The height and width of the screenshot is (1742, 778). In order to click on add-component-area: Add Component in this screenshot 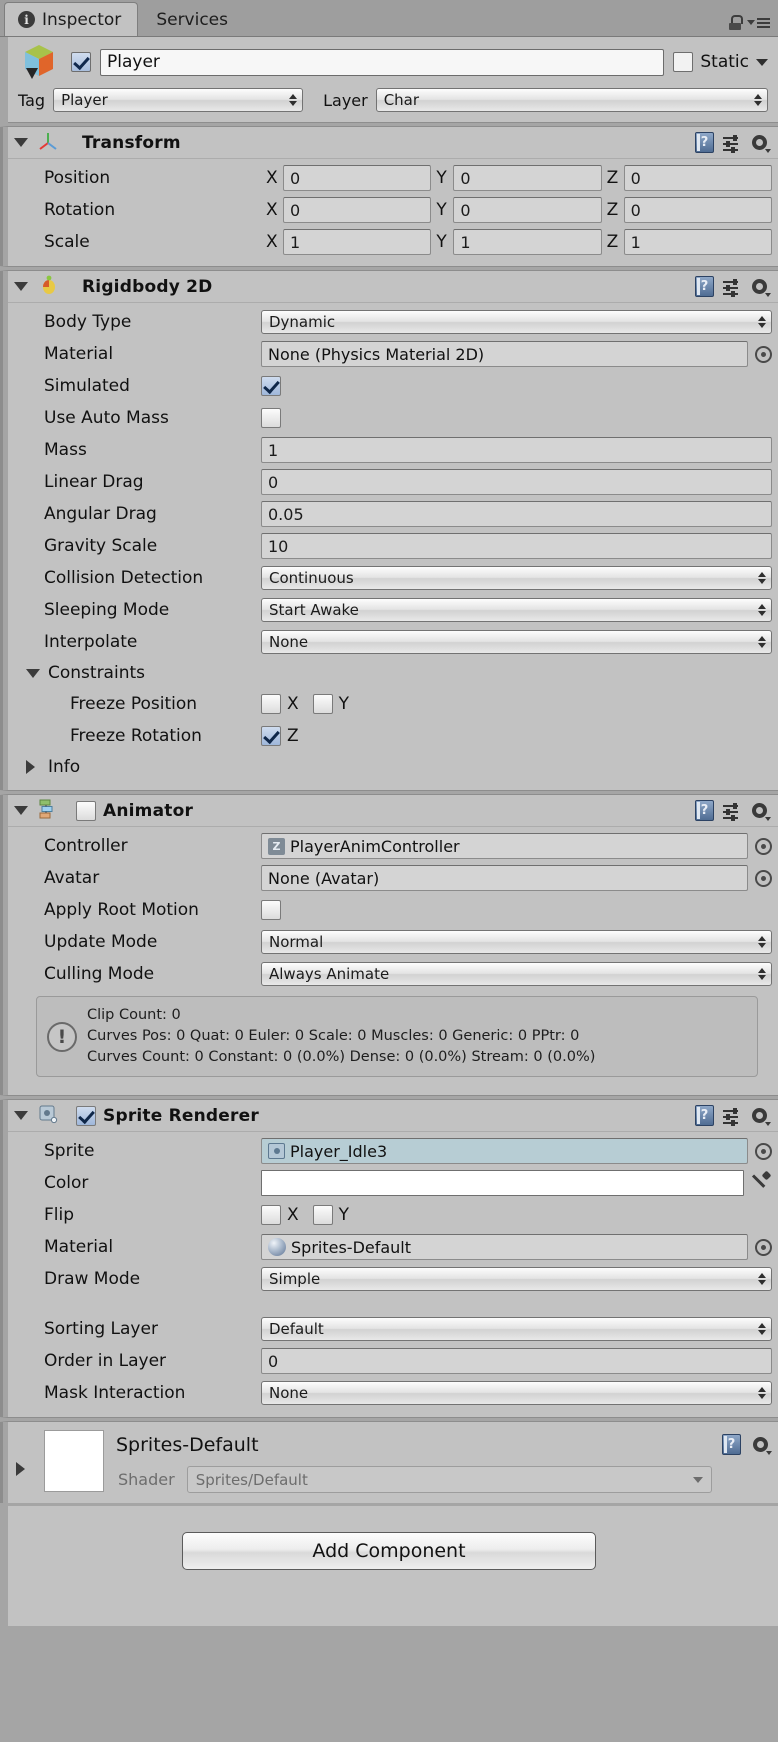, I will do `click(389, 1566)`.